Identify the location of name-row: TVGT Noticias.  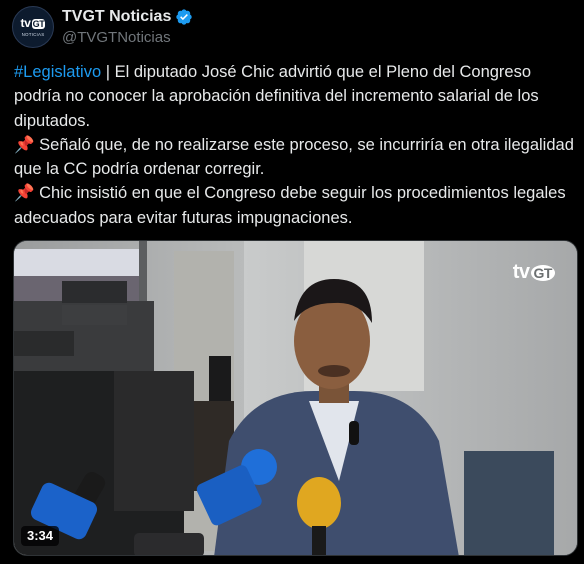
(127, 17).